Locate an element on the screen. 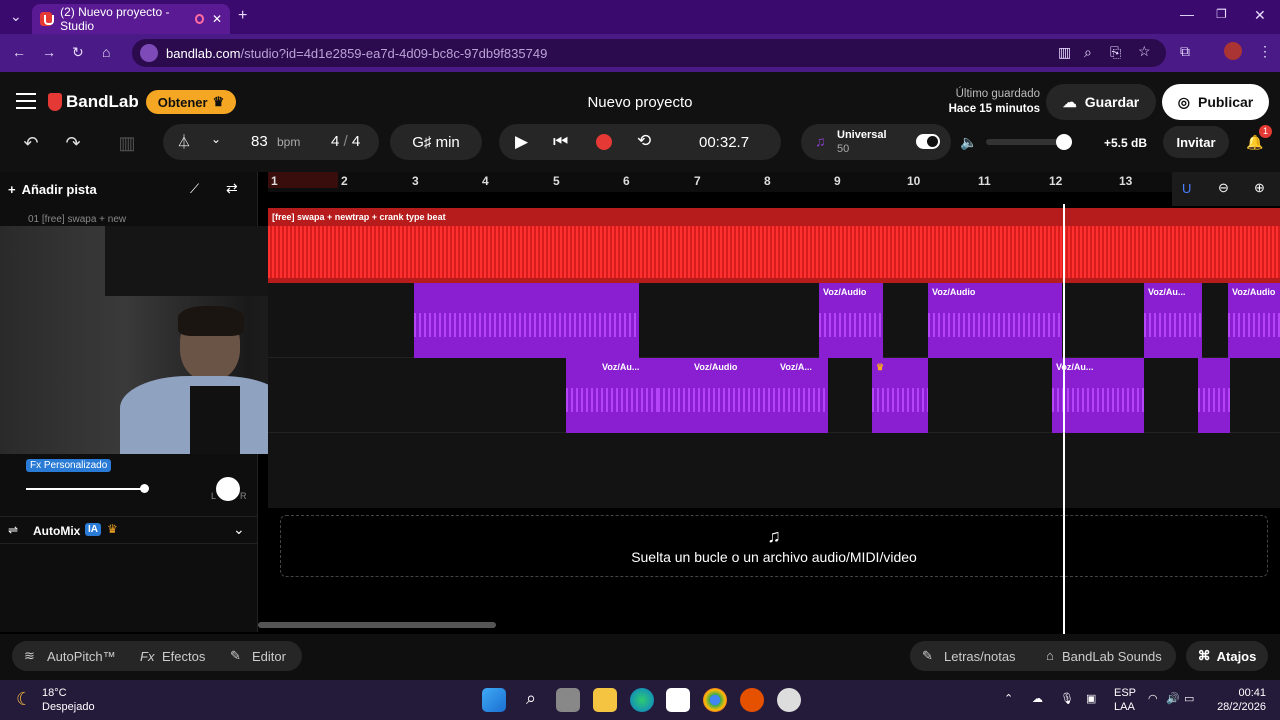 The image size is (1280, 720). weather-temp: 18°C is located at coordinates (54, 693).